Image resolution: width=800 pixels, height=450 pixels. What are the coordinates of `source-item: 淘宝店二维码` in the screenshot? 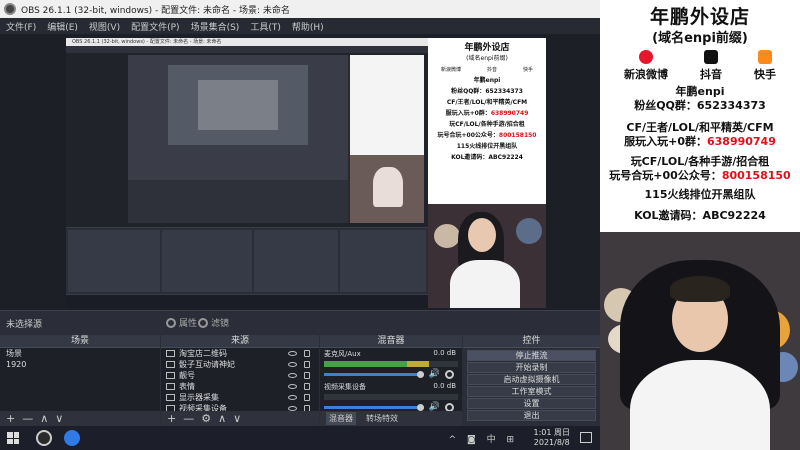 It's located at (240, 353).